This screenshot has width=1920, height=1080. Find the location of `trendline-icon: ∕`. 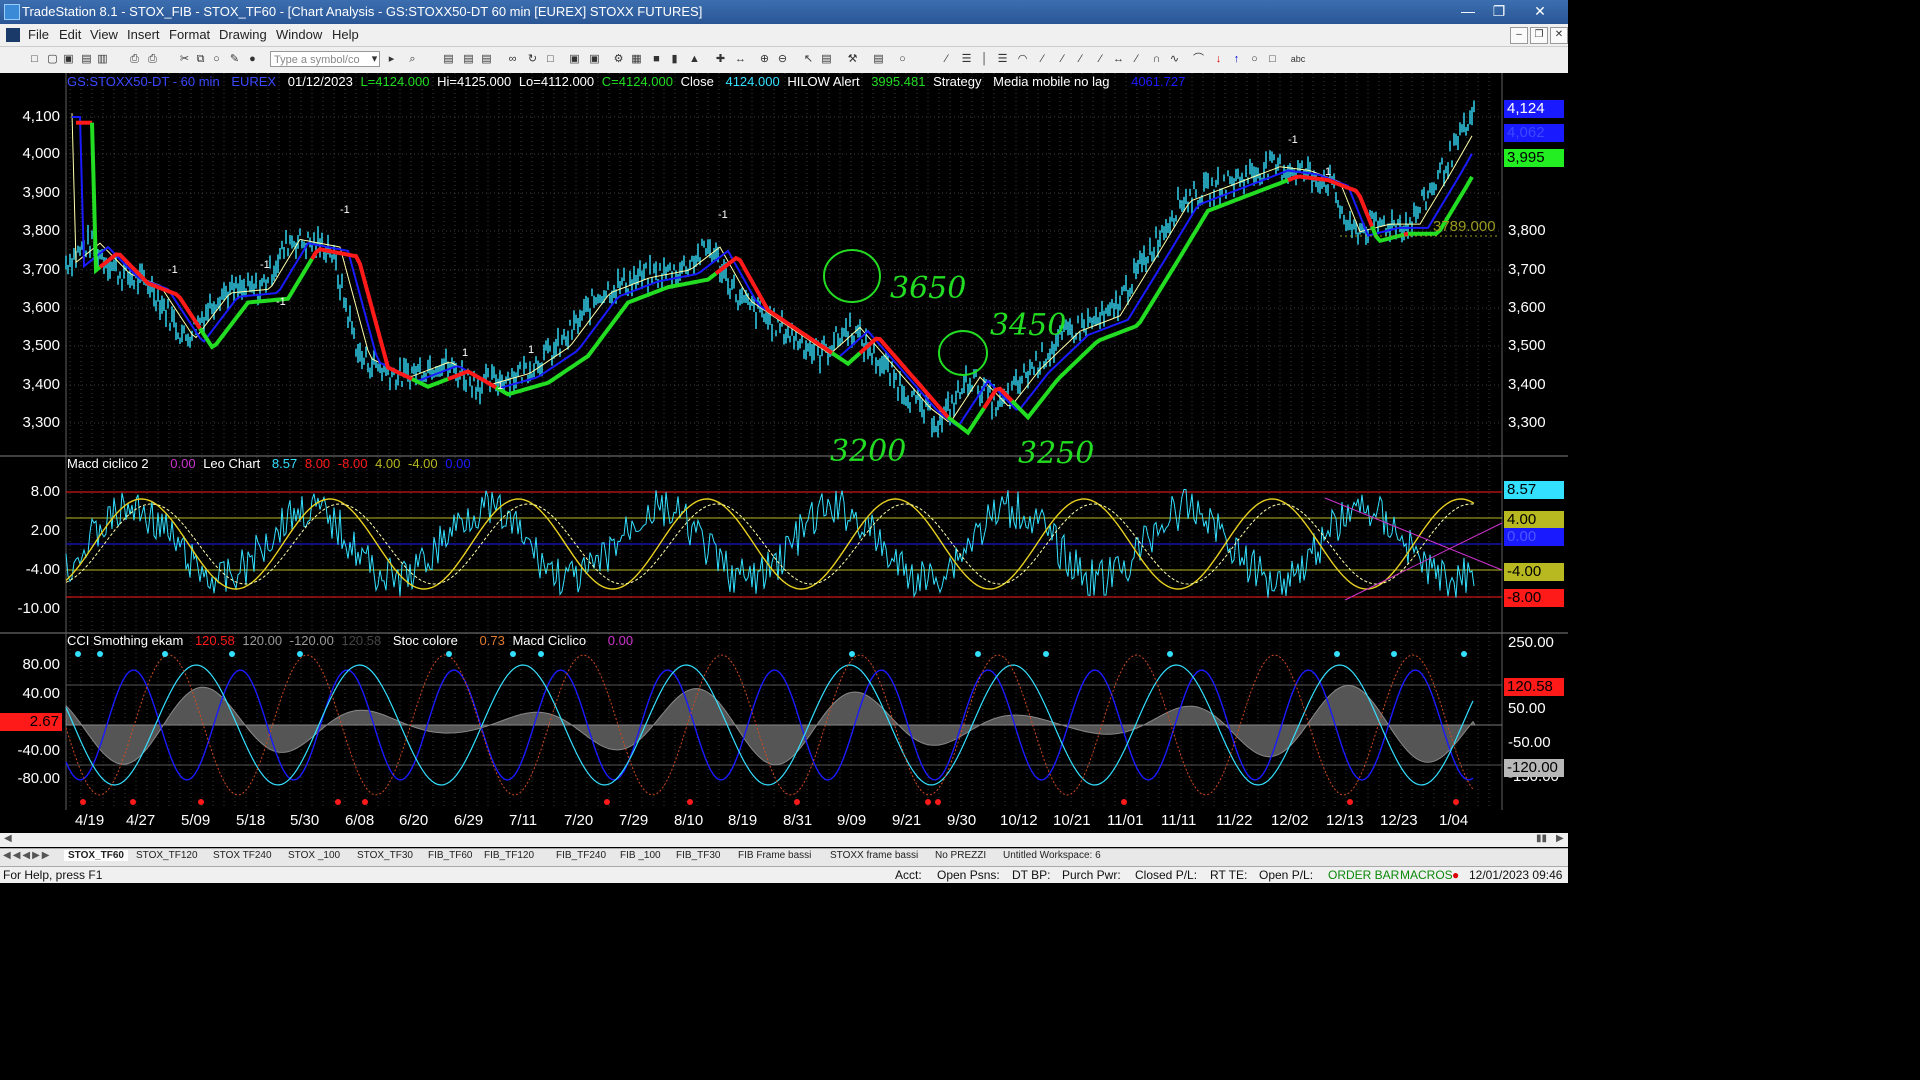

trendline-icon: ∕ is located at coordinates (946, 59).